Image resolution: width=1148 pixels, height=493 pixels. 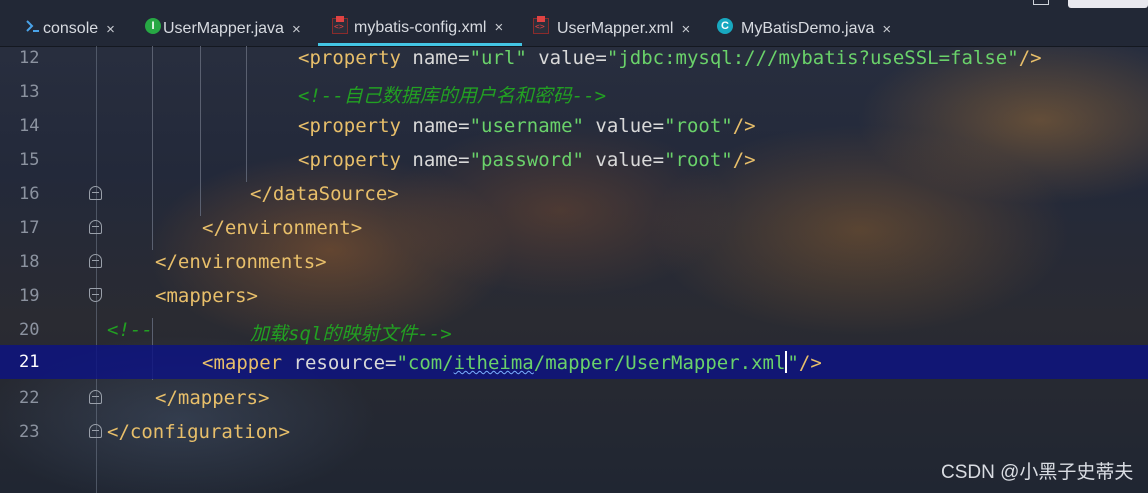 What do you see at coordinates (793, 363) in the screenshot?
I see `xml-value: "` at bounding box center [793, 363].